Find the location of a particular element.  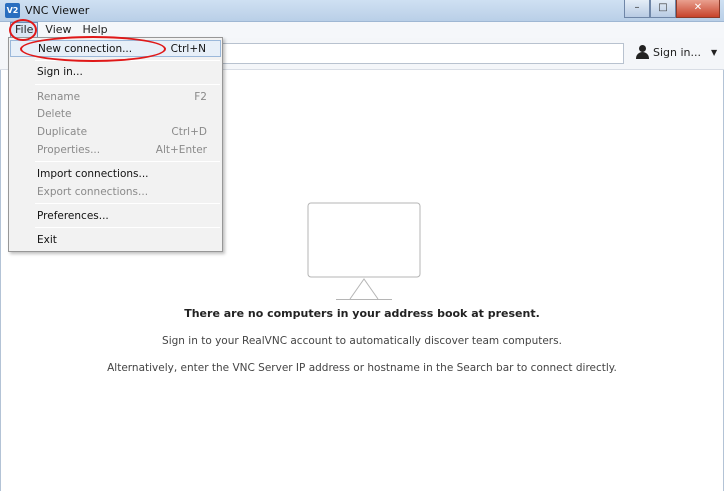

minimize-button: – is located at coordinates (637, 9).